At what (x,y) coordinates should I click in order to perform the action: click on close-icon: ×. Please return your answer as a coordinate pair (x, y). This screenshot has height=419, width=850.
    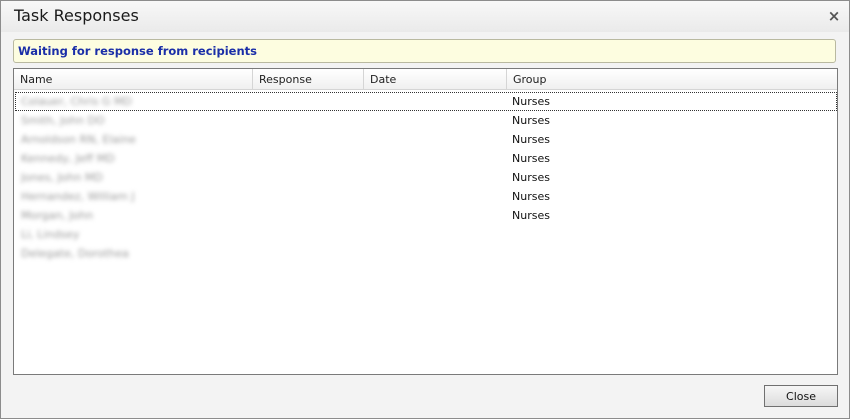
    Looking at the image, I should click on (834, 16).